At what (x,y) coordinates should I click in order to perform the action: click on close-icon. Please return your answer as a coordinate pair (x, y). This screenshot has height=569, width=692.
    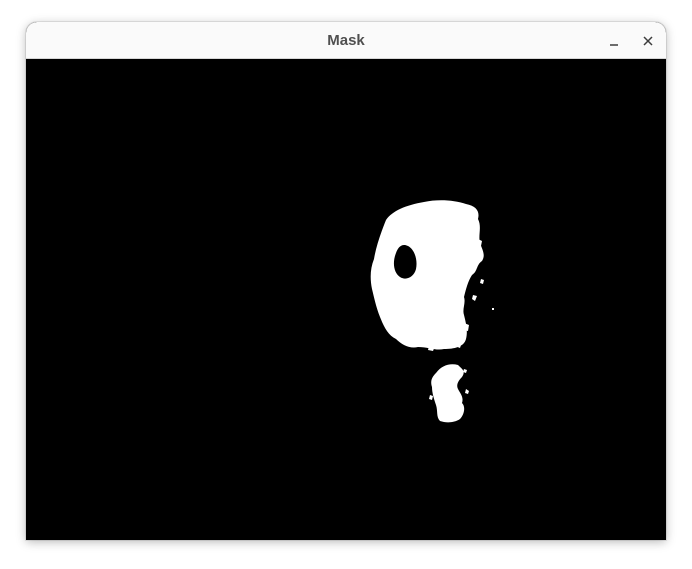
    Looking at the image, I should click on (648, 41).